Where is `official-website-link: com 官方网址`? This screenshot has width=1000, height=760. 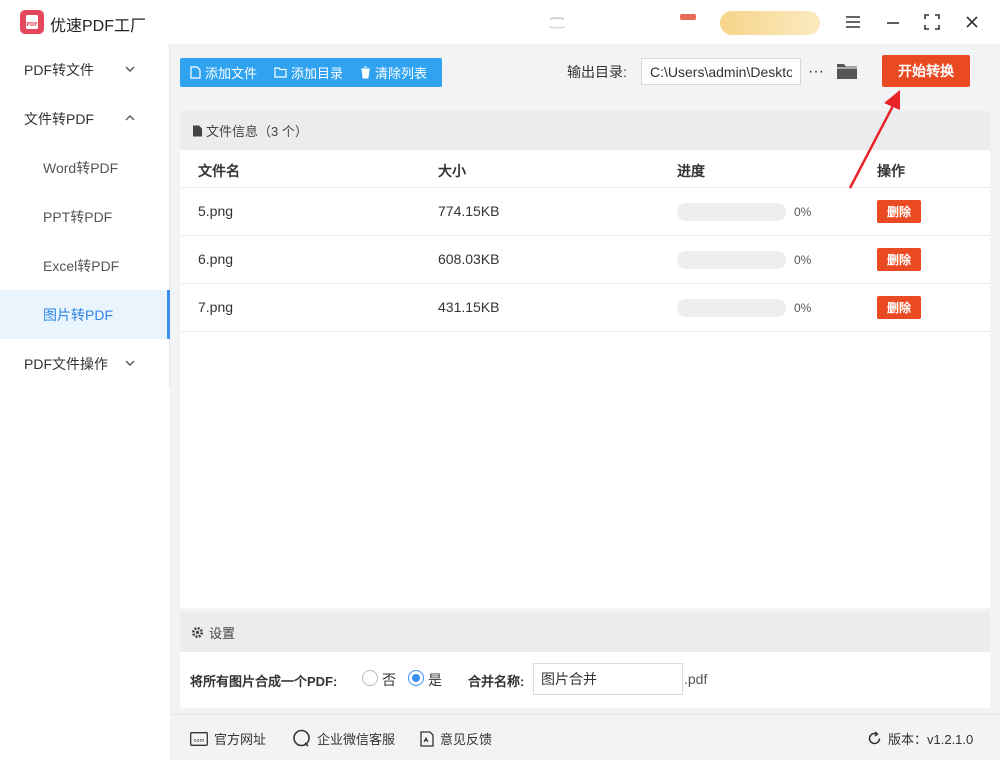 official-website-link: com 官方网址 is located at coordinates (228, 738).